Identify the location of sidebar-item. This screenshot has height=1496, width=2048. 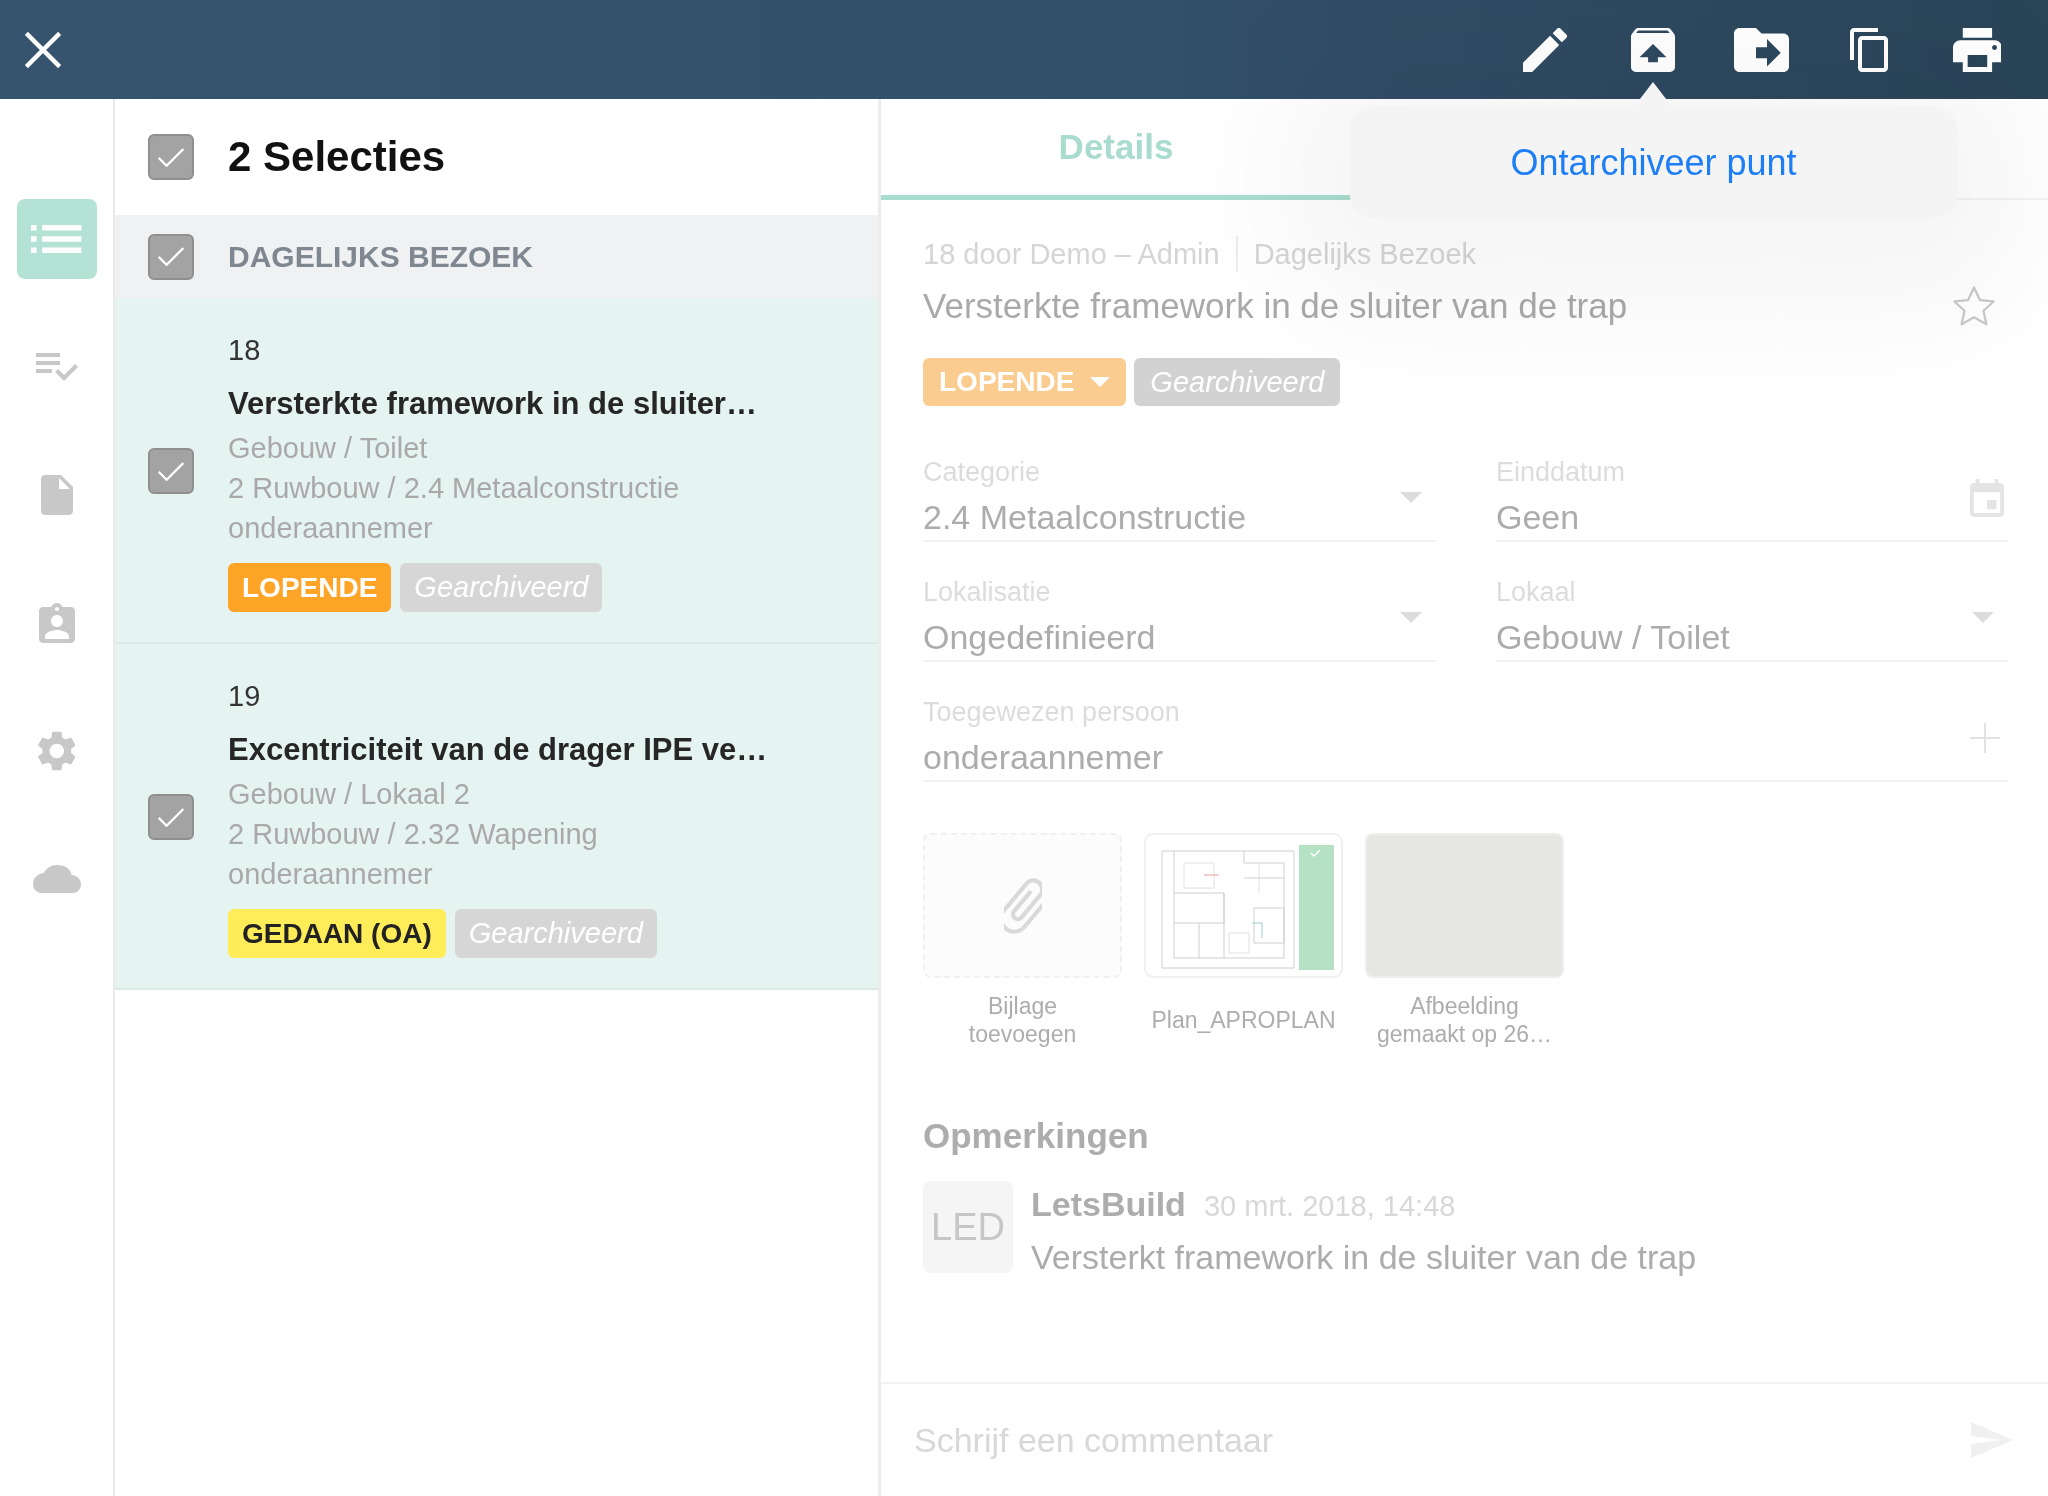
(56, 239).